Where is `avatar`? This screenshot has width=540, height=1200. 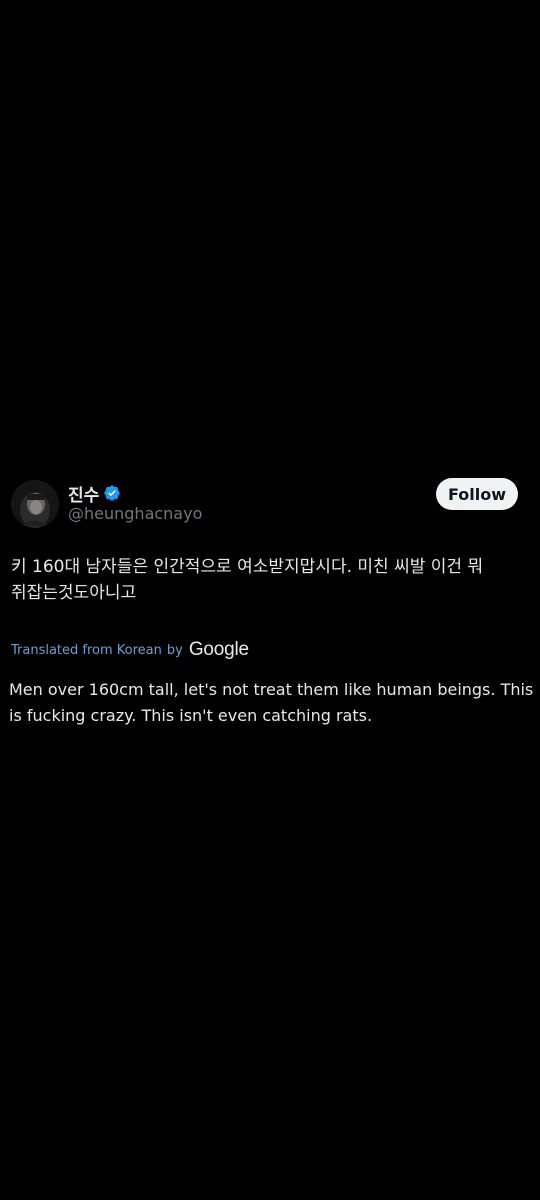
avatar is located at coordinates (35, 504).